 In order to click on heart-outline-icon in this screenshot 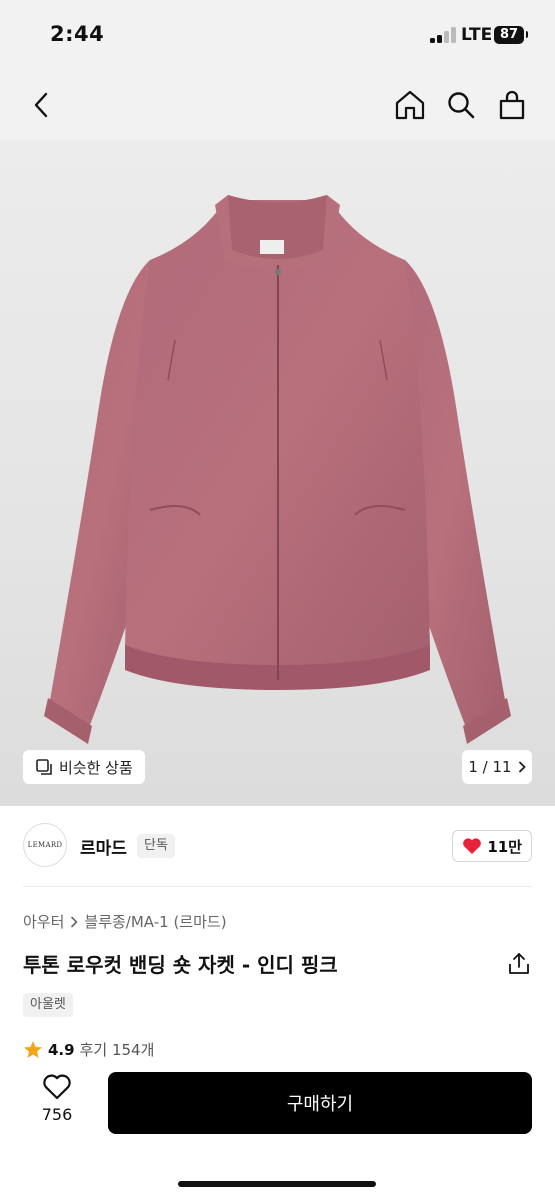, I will do `click(57, 1087)`.